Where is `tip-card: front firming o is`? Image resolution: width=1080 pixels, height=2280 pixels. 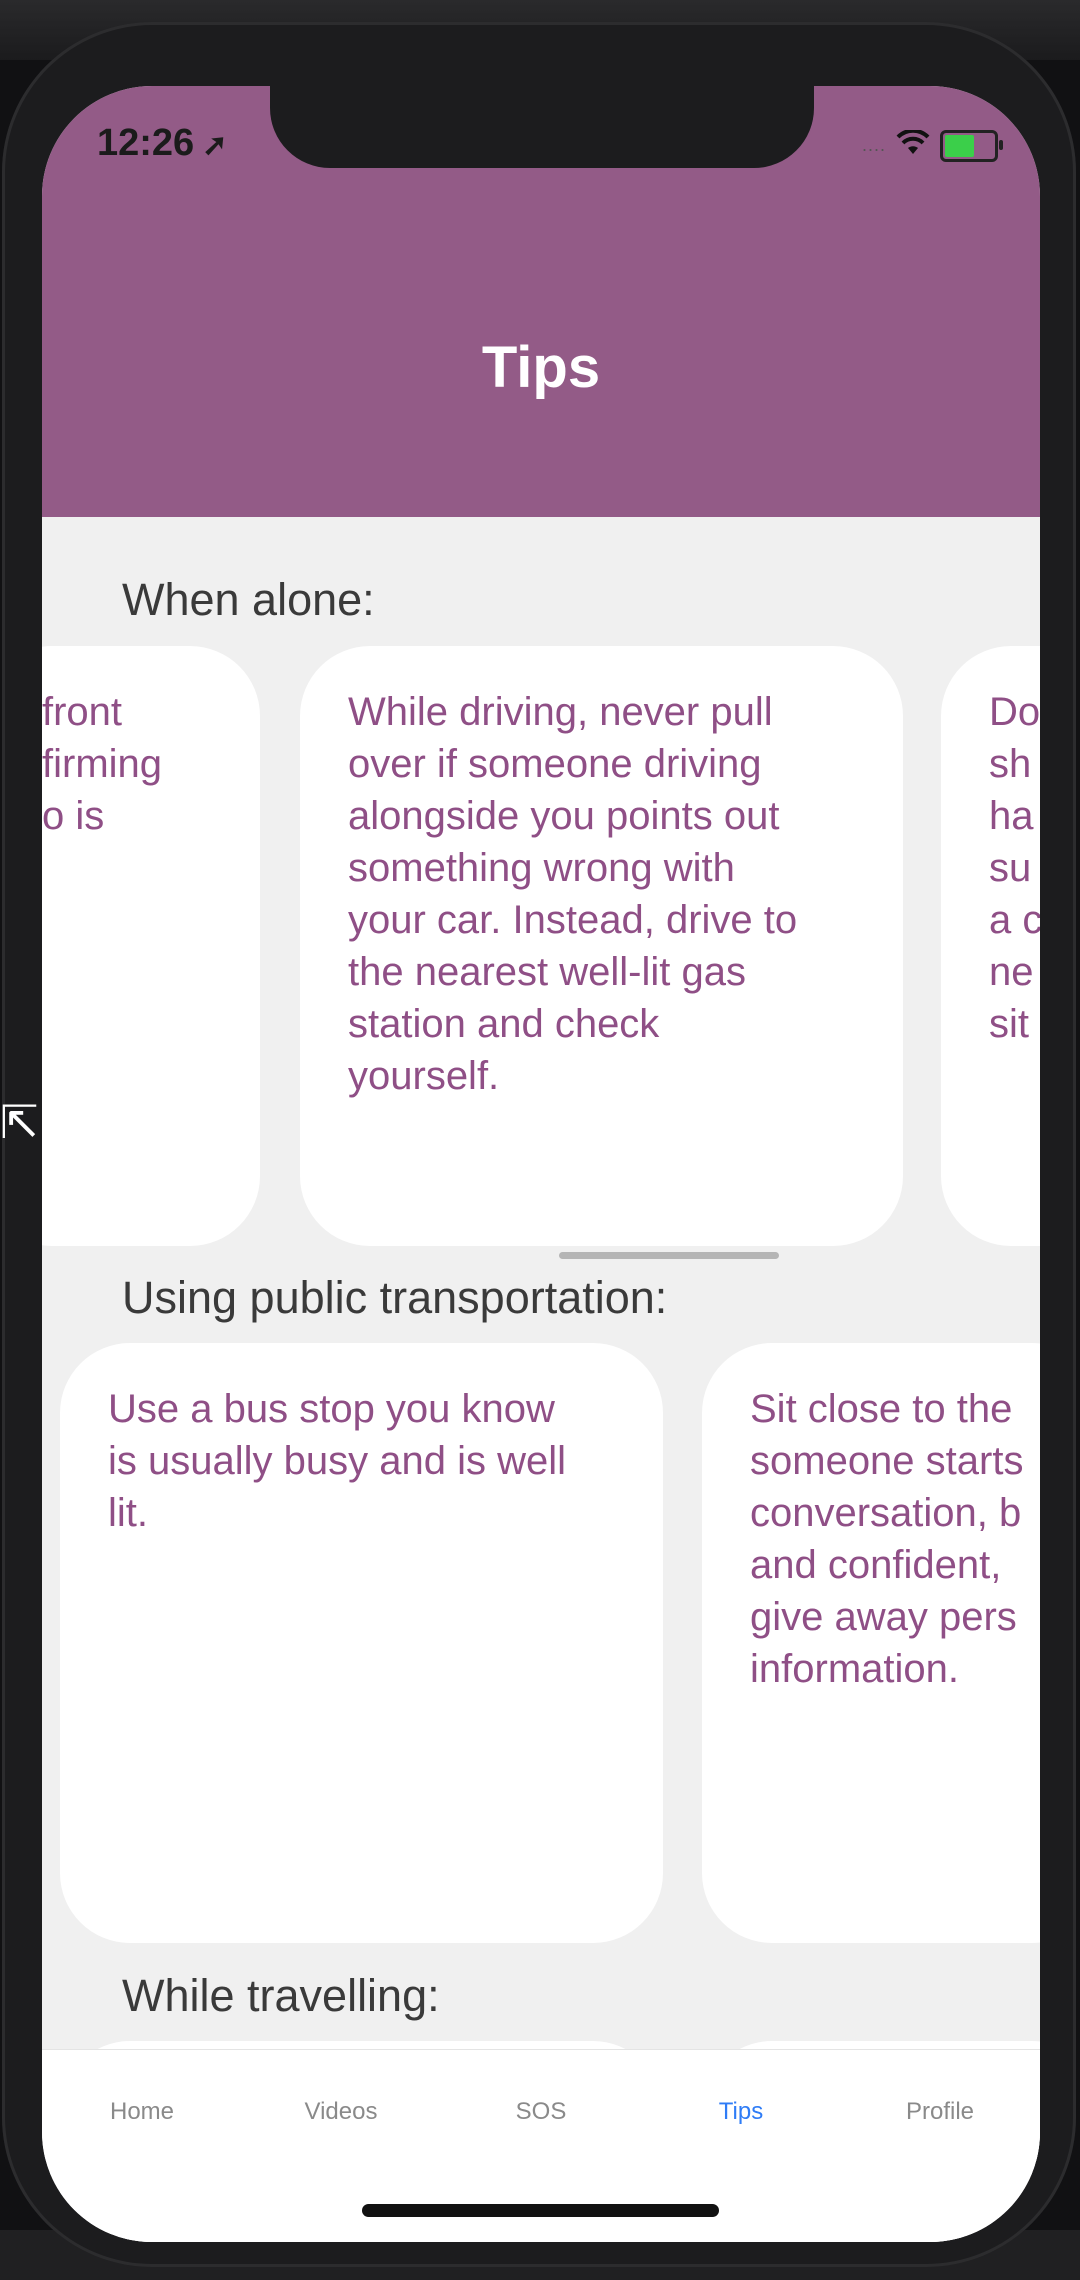 tip-card: front firming o is is located at coordinates (151, 946).